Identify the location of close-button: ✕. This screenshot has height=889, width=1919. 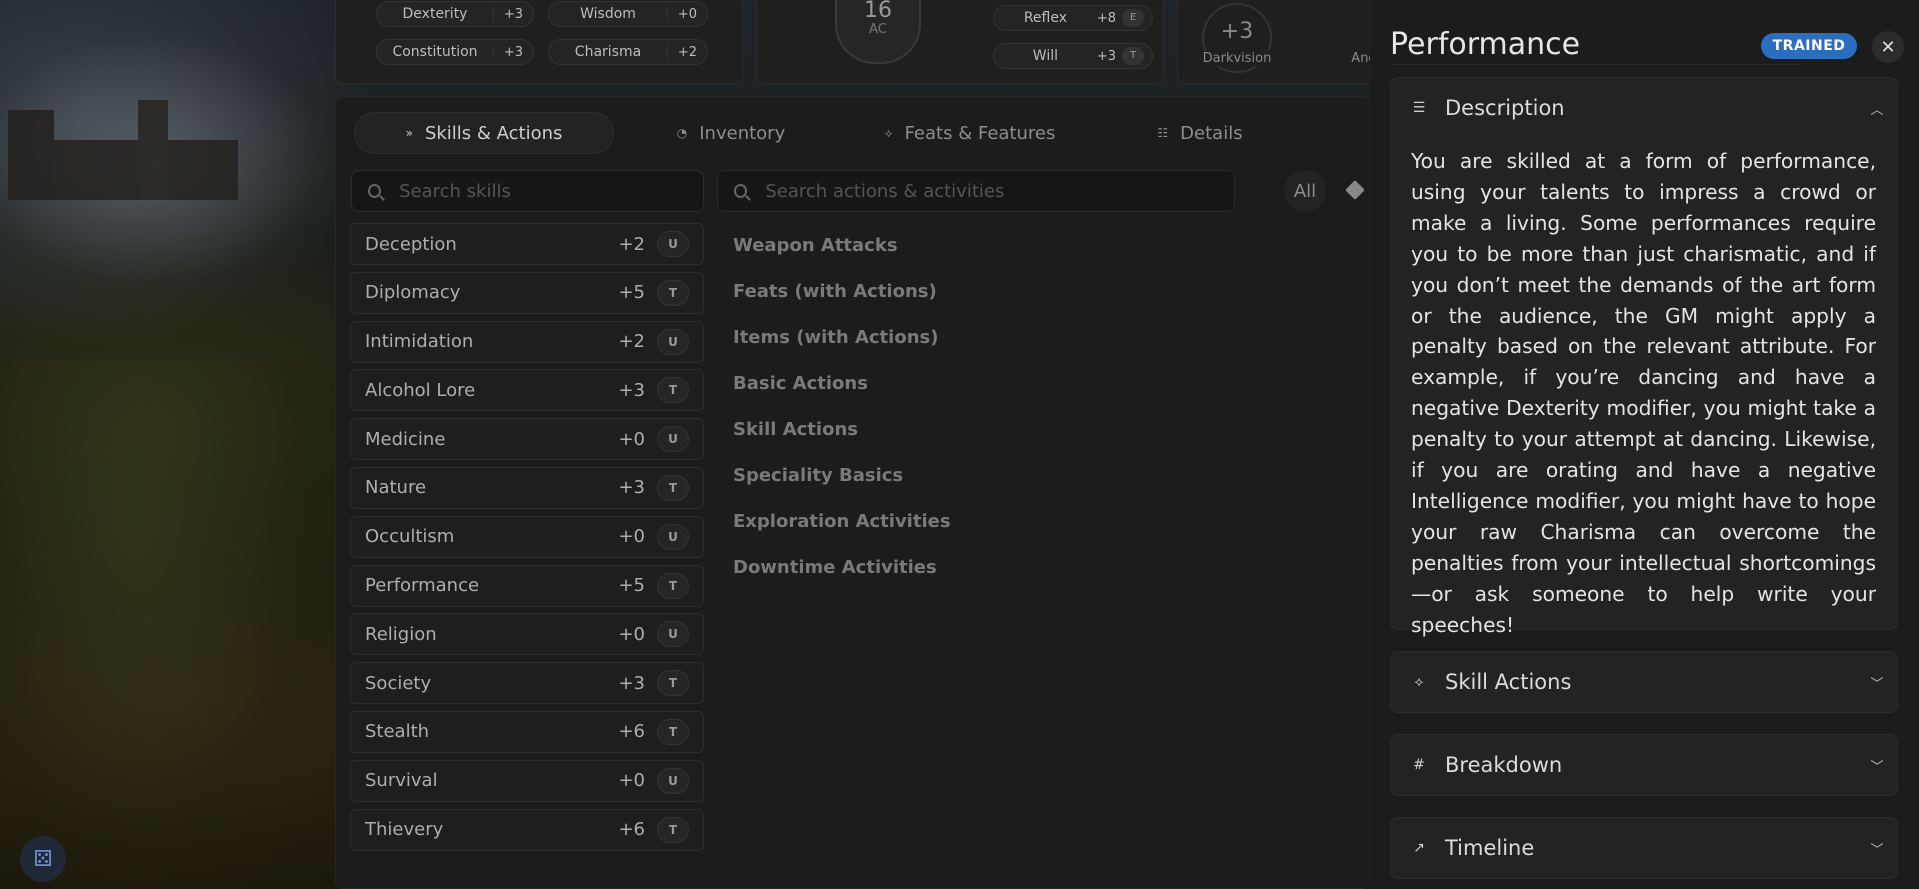
(1888, 47).